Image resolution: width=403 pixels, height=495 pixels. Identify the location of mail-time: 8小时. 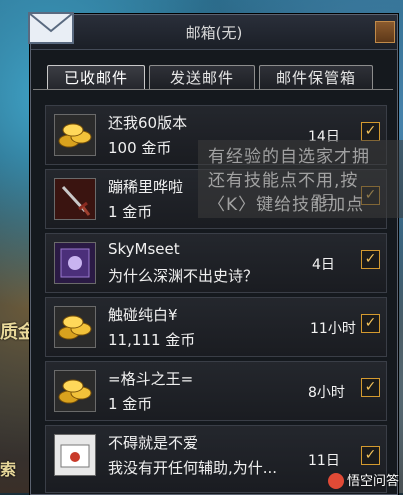
(326, 393).